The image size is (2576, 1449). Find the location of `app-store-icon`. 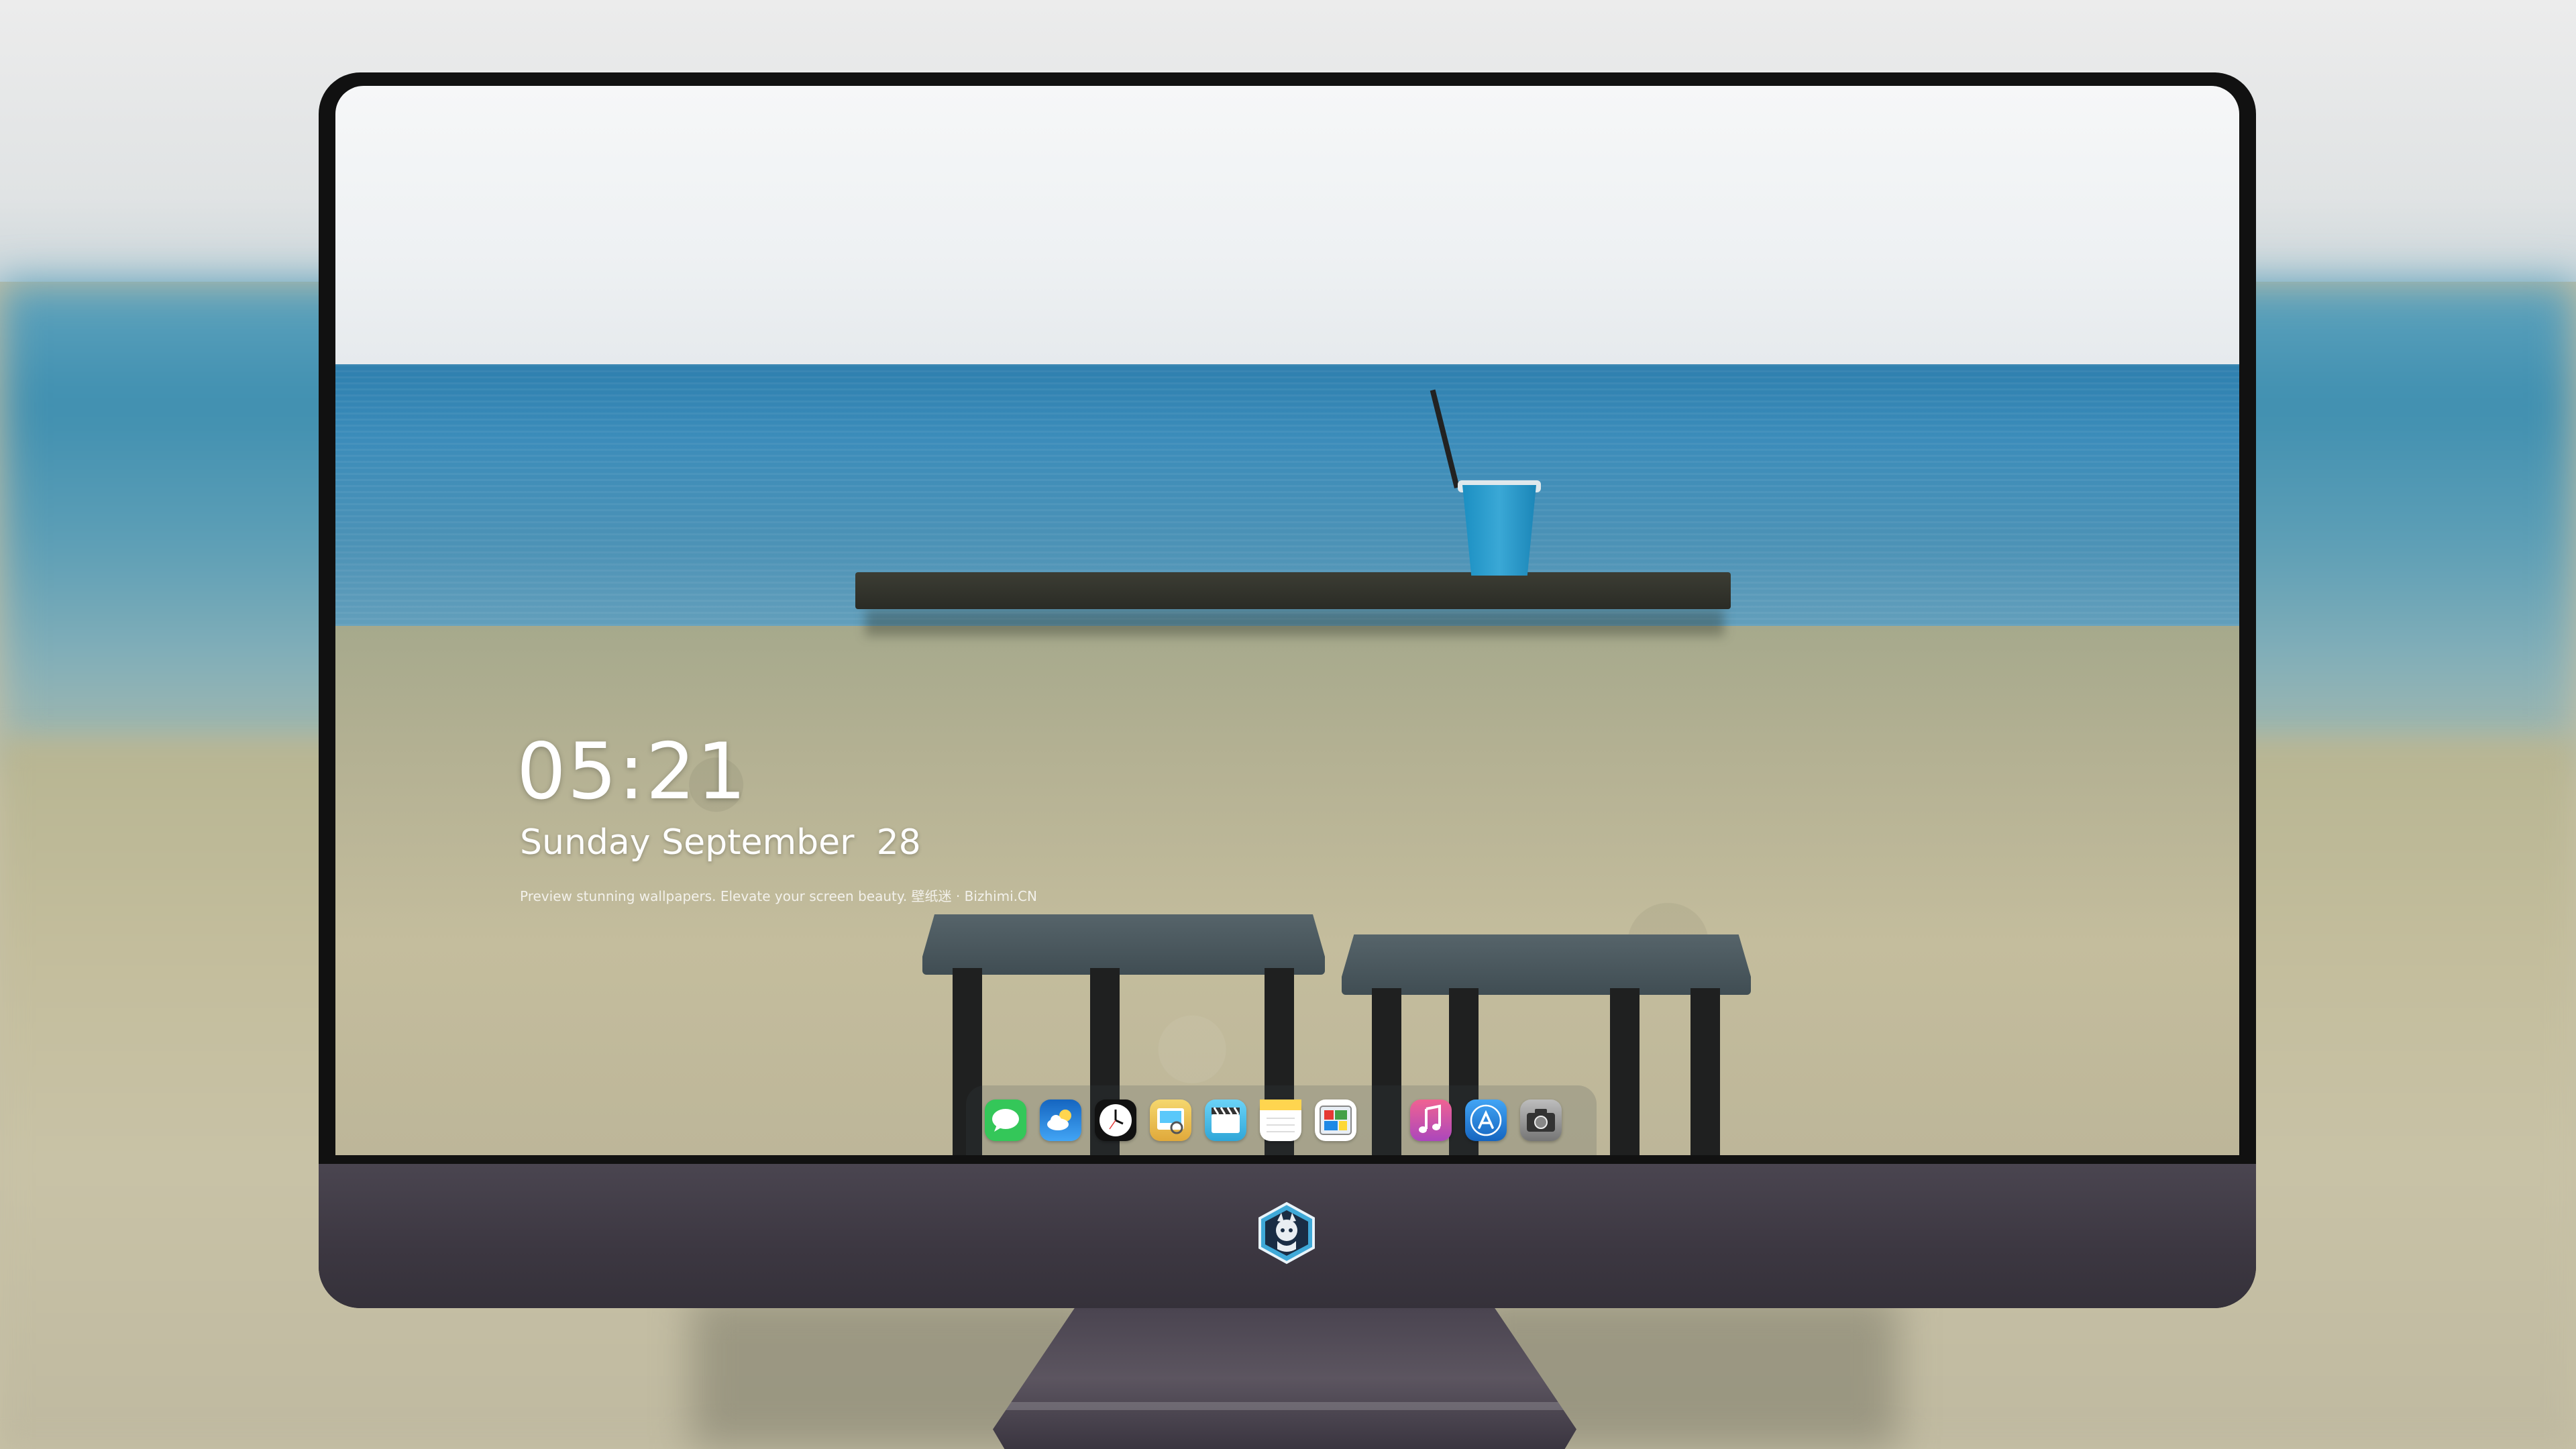

app-store-icon is located at coordinates (1486, 1120).